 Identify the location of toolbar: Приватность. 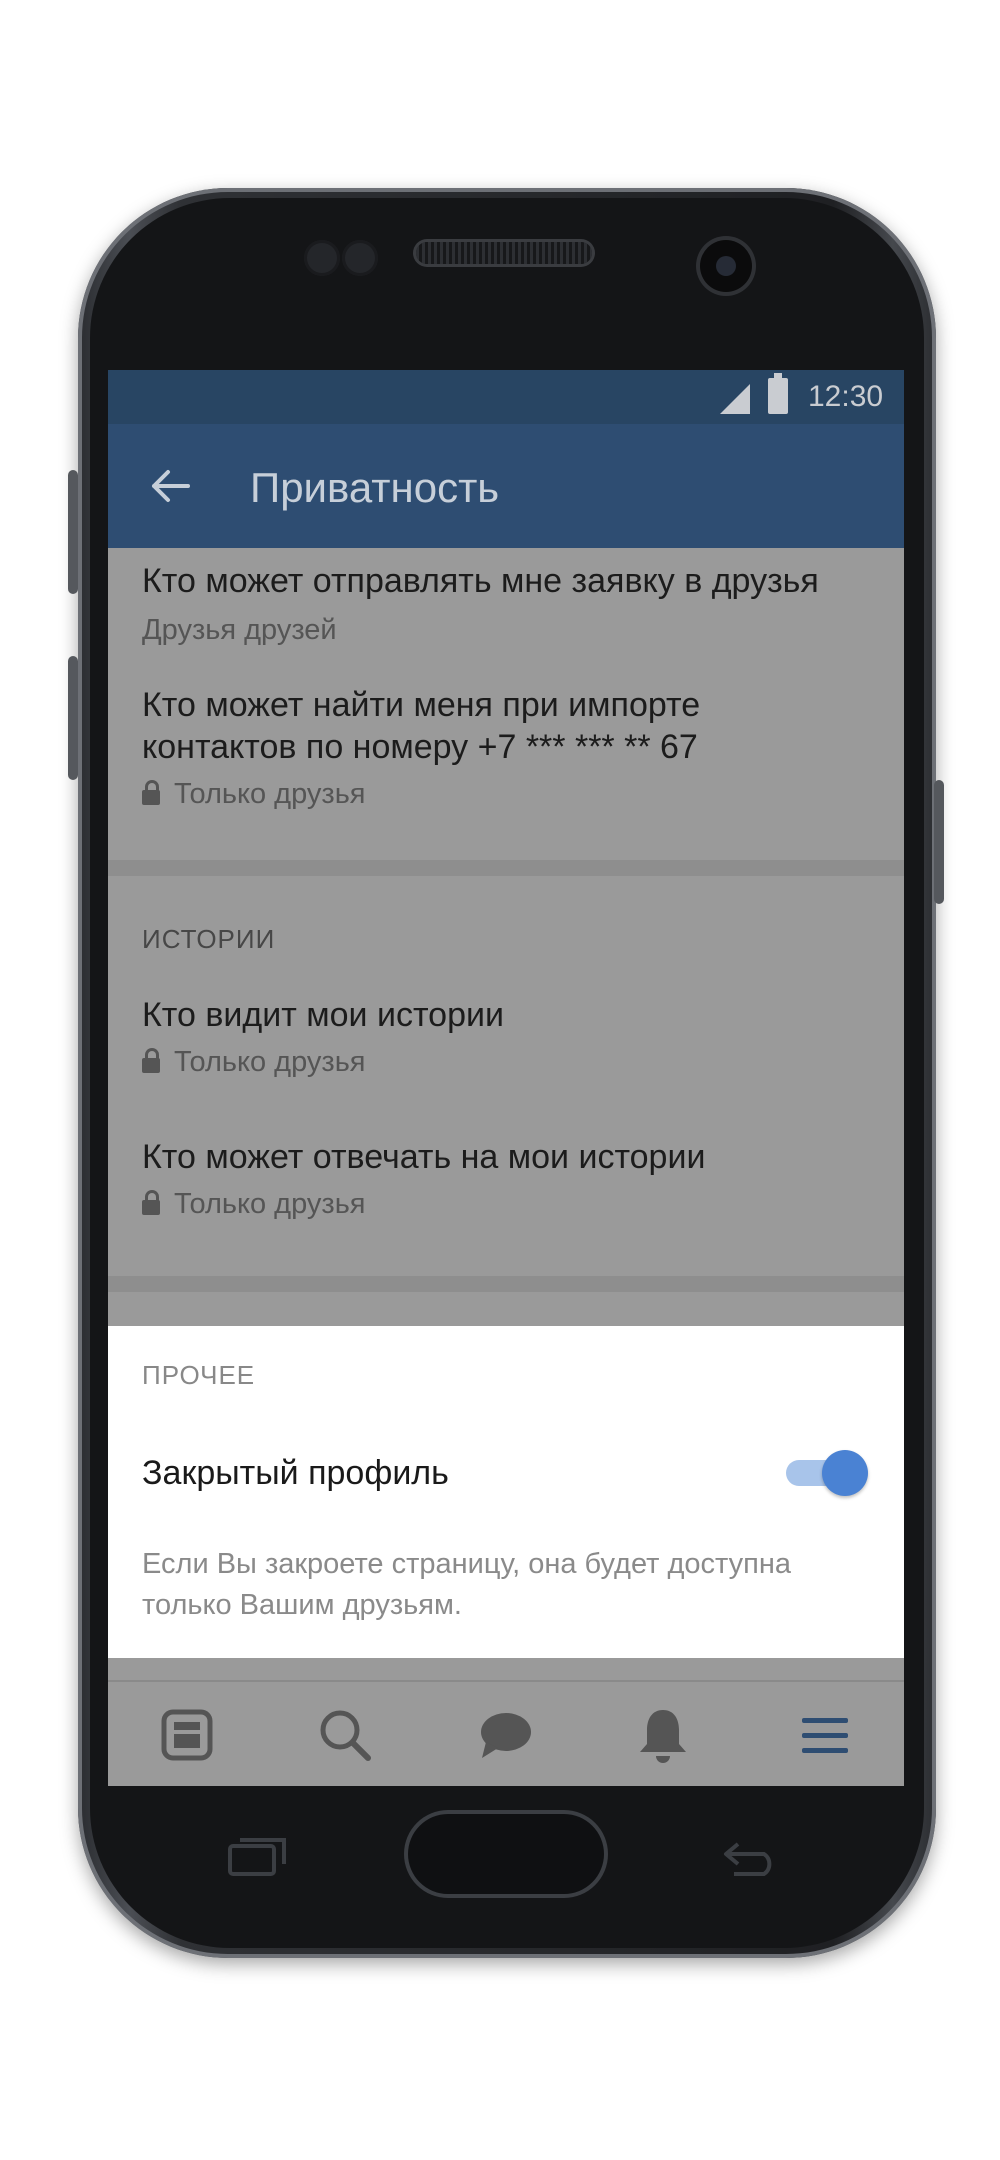
(506, 486).